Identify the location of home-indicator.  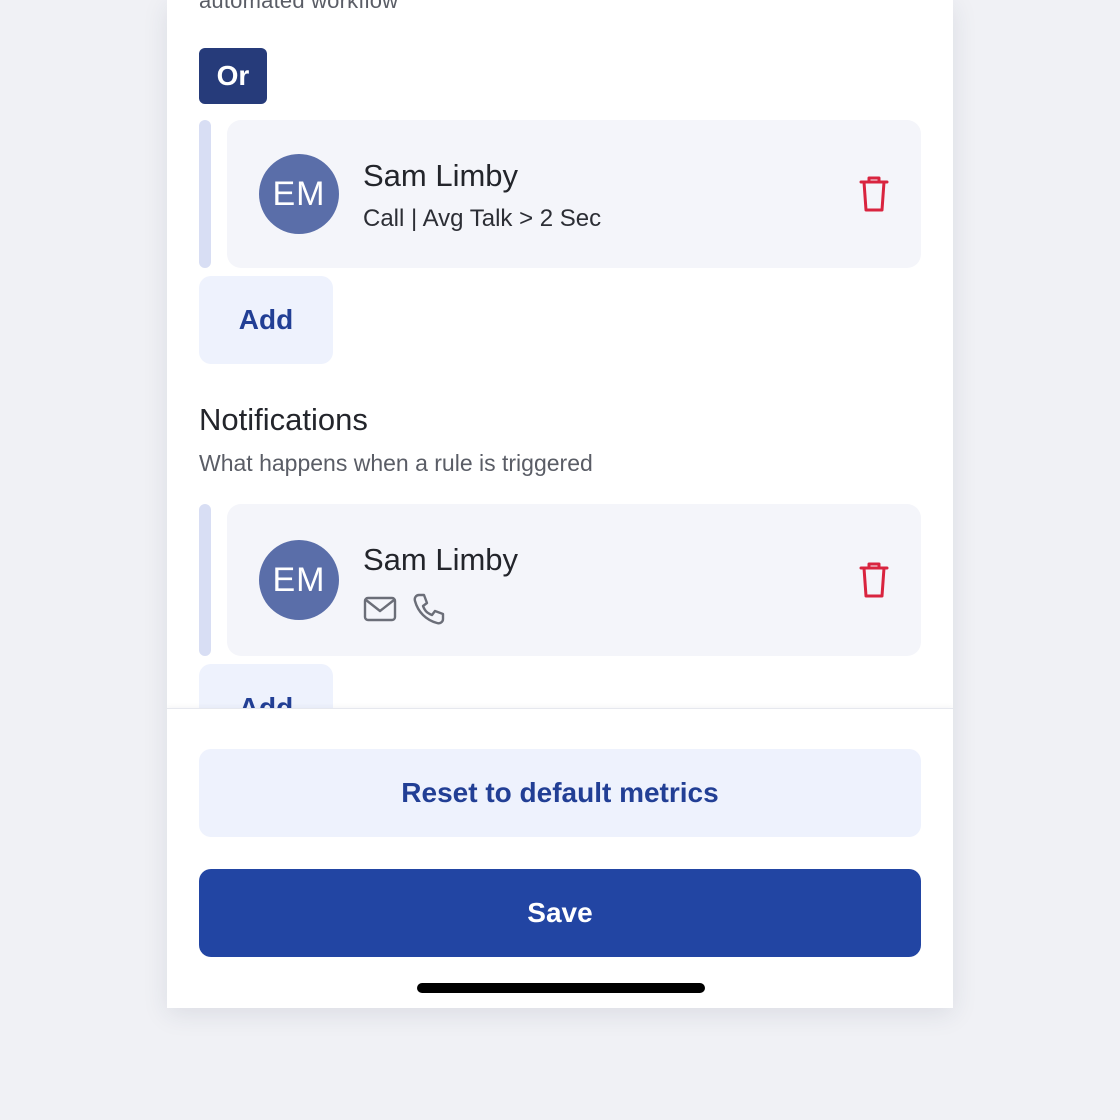
(561, 988).